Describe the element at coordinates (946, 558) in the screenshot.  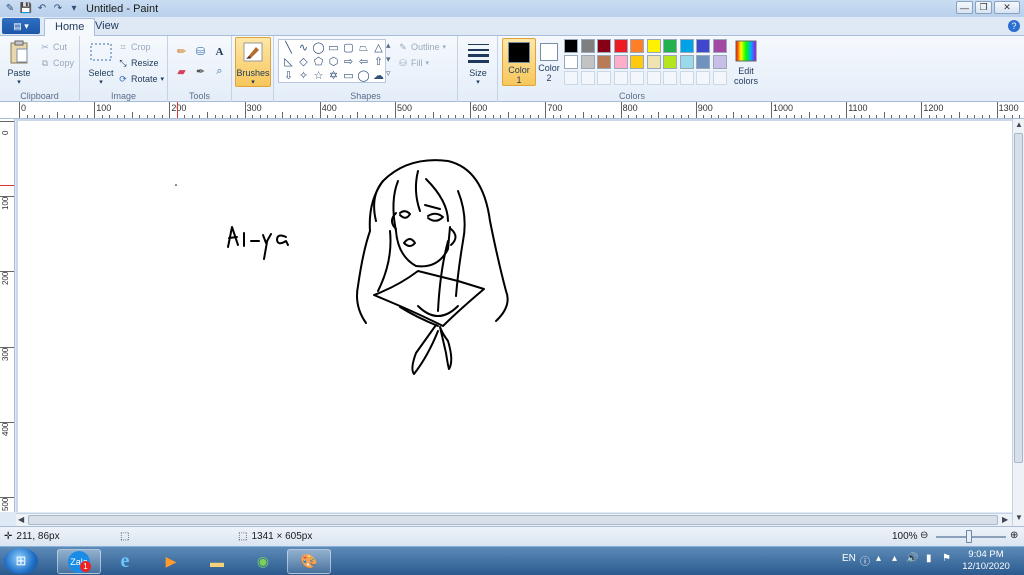
I see `action-center-icon: ⚑` at that location.